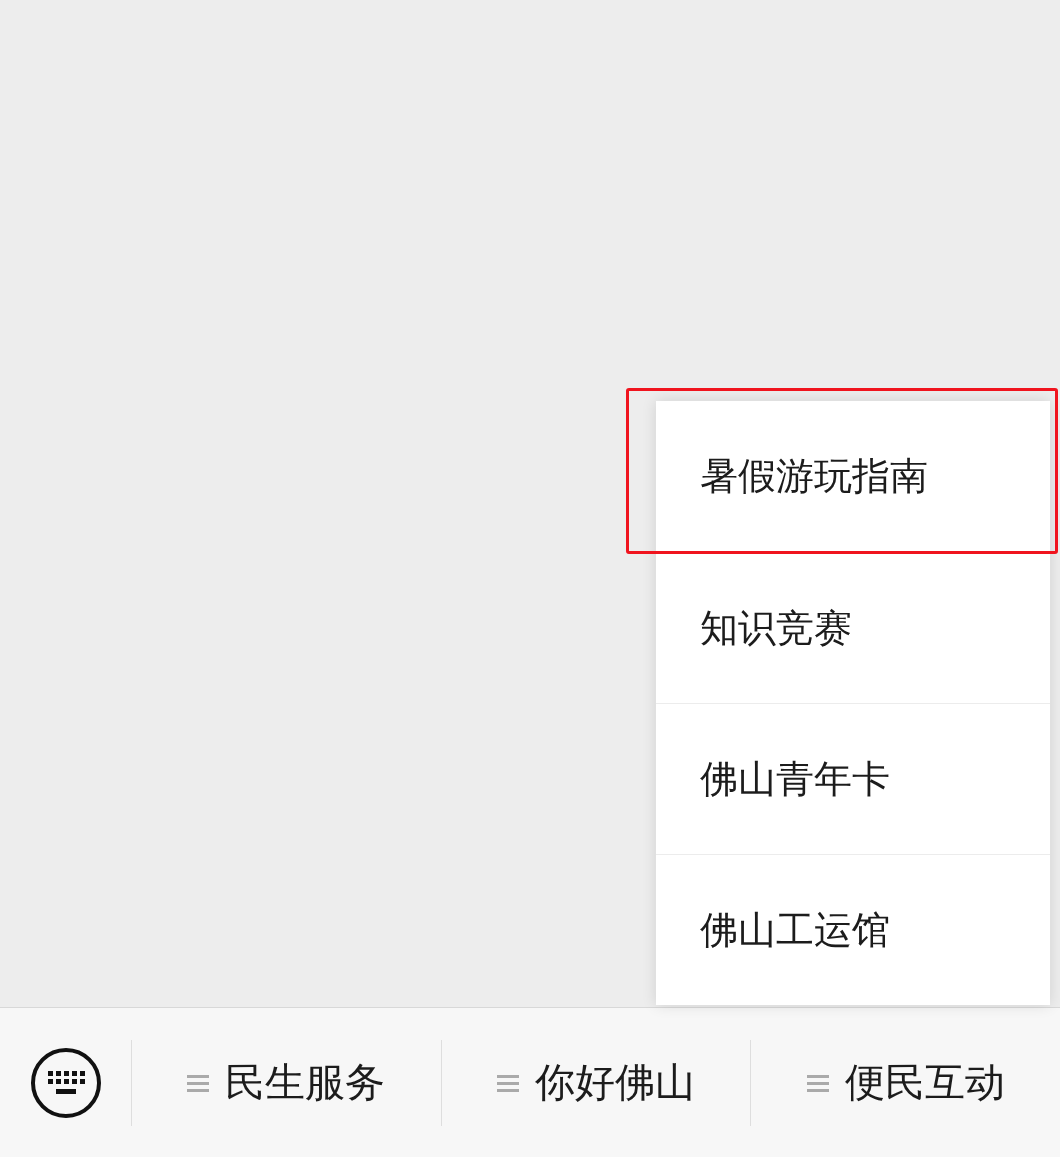 The image size is (1060, 1157). I want to click on menu-button: 民生服务, so click(286, 1082).